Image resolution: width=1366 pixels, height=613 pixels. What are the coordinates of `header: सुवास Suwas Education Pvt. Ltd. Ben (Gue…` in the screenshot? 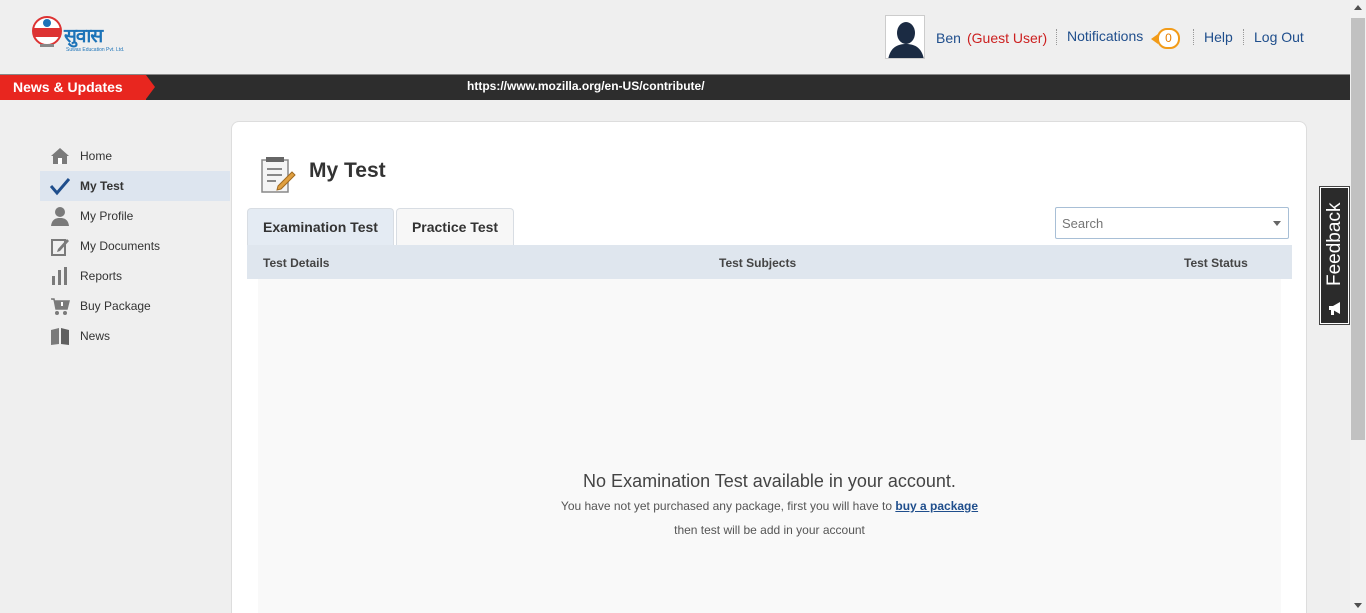 It's located at (675, 37).